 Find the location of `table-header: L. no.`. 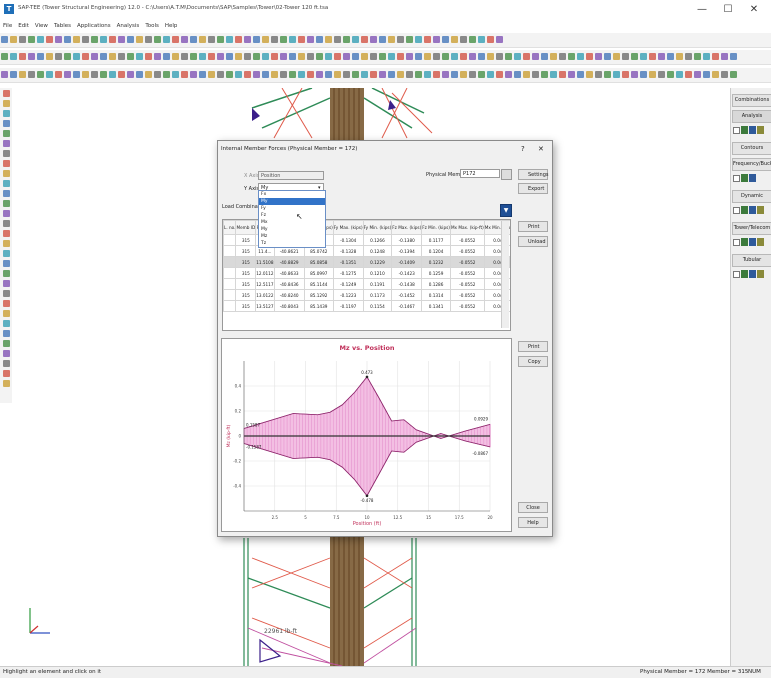

table-header: L. no. is located at coordinates (230, 227).